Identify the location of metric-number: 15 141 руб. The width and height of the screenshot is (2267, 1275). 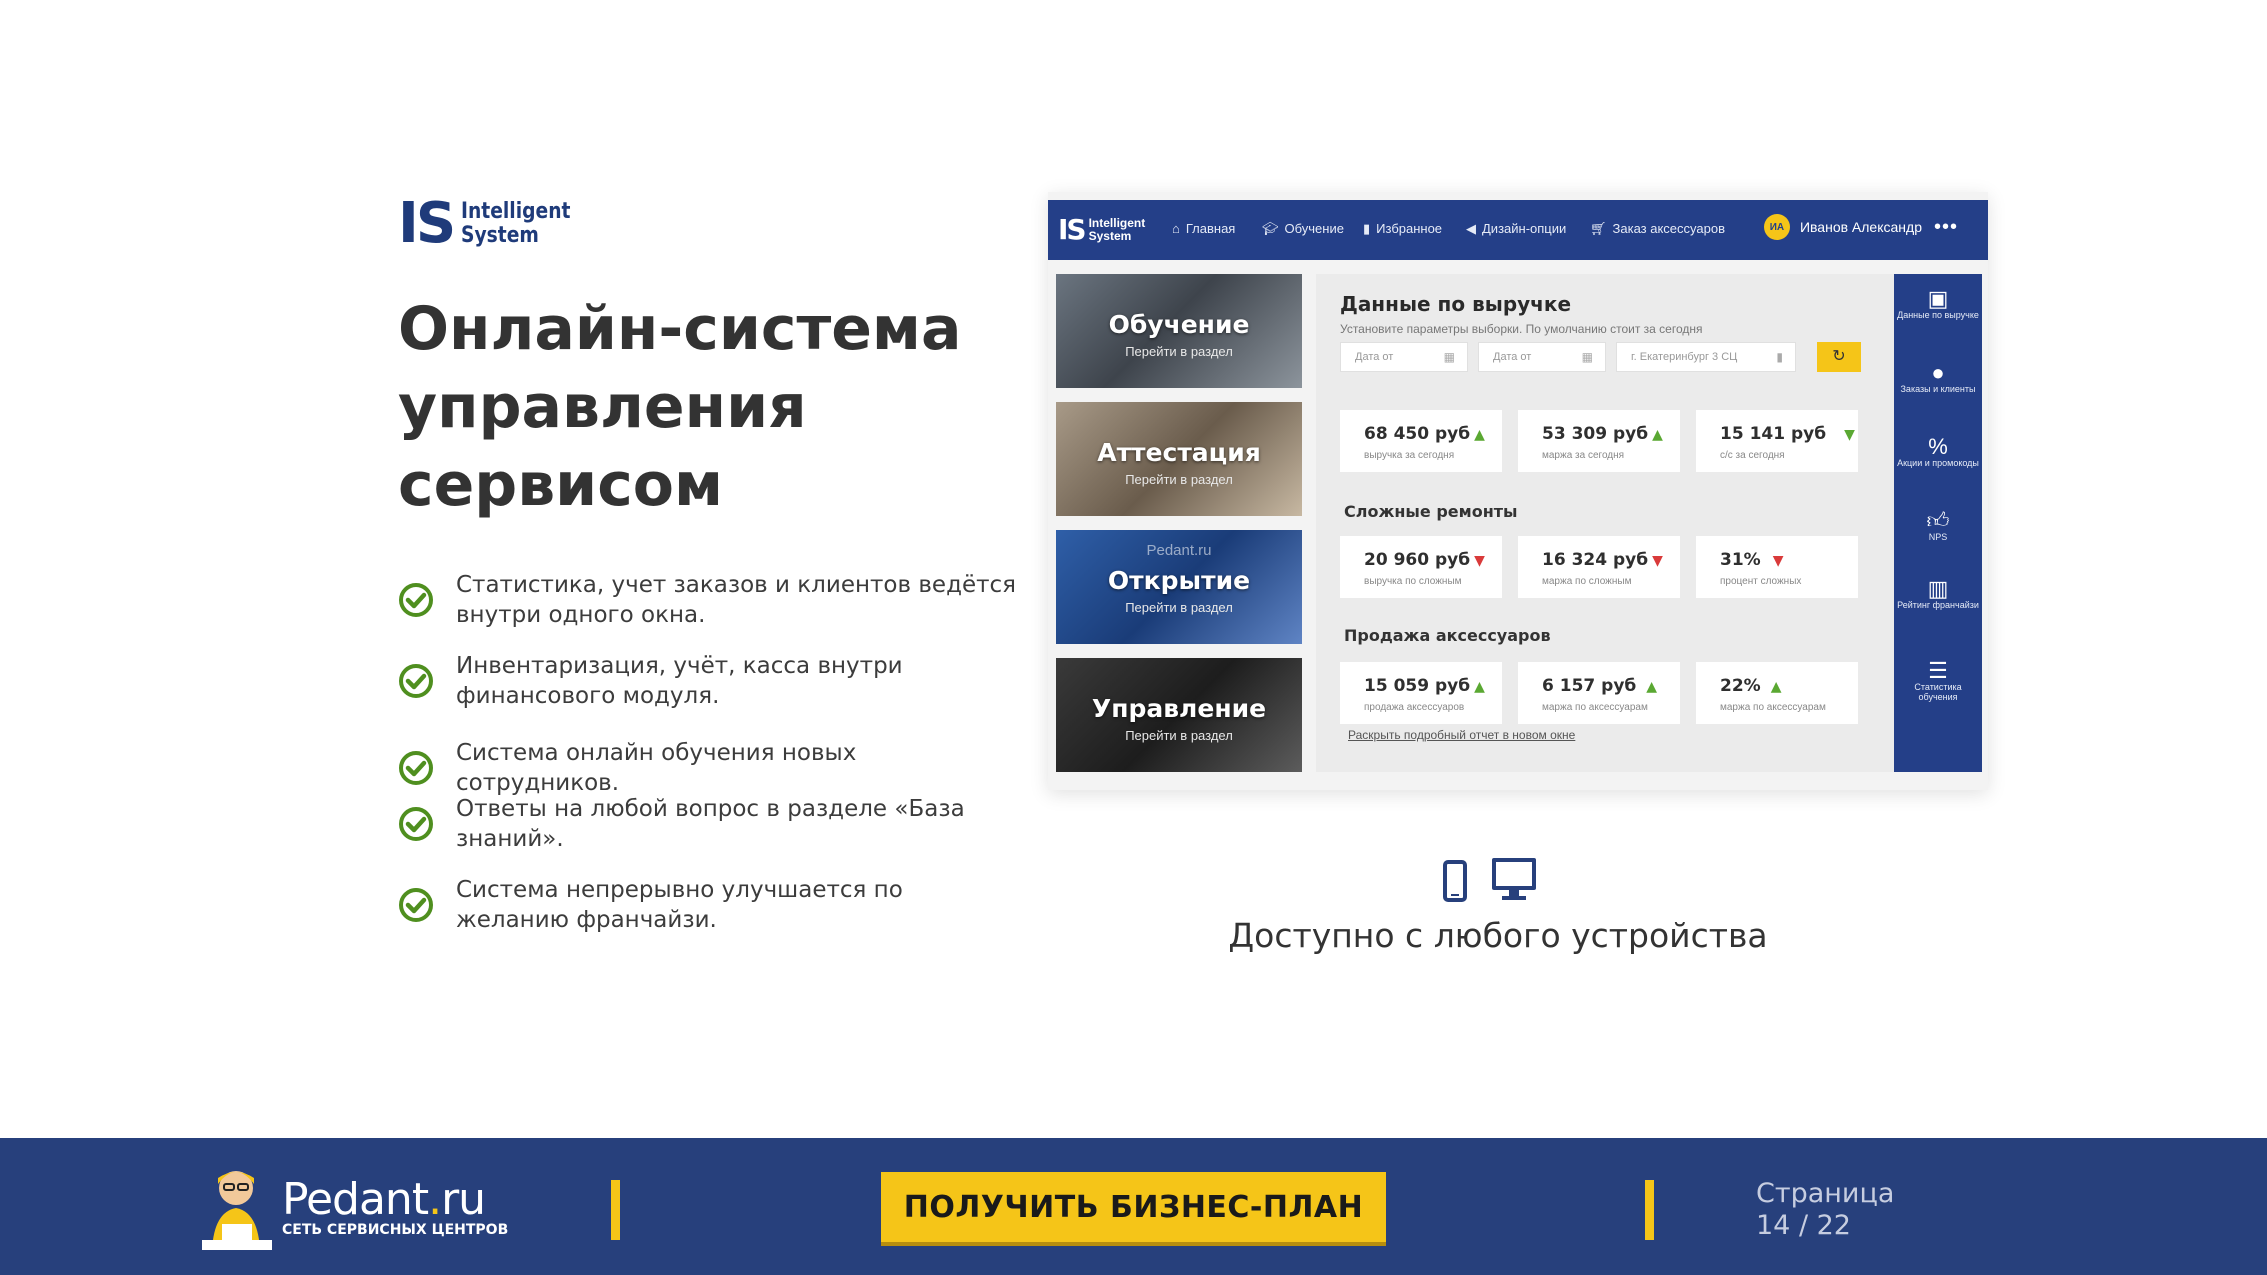
(1773, 434).